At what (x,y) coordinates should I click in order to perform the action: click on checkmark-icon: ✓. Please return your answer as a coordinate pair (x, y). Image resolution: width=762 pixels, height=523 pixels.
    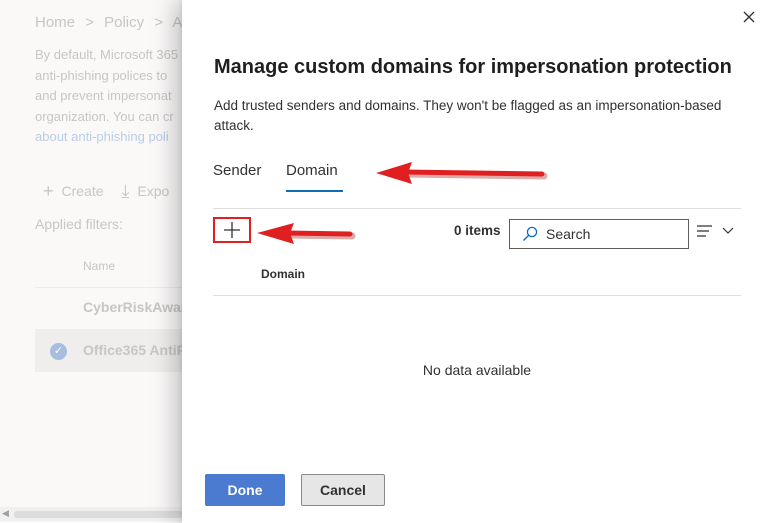
    Looking at the image, I should click on (58, 351).